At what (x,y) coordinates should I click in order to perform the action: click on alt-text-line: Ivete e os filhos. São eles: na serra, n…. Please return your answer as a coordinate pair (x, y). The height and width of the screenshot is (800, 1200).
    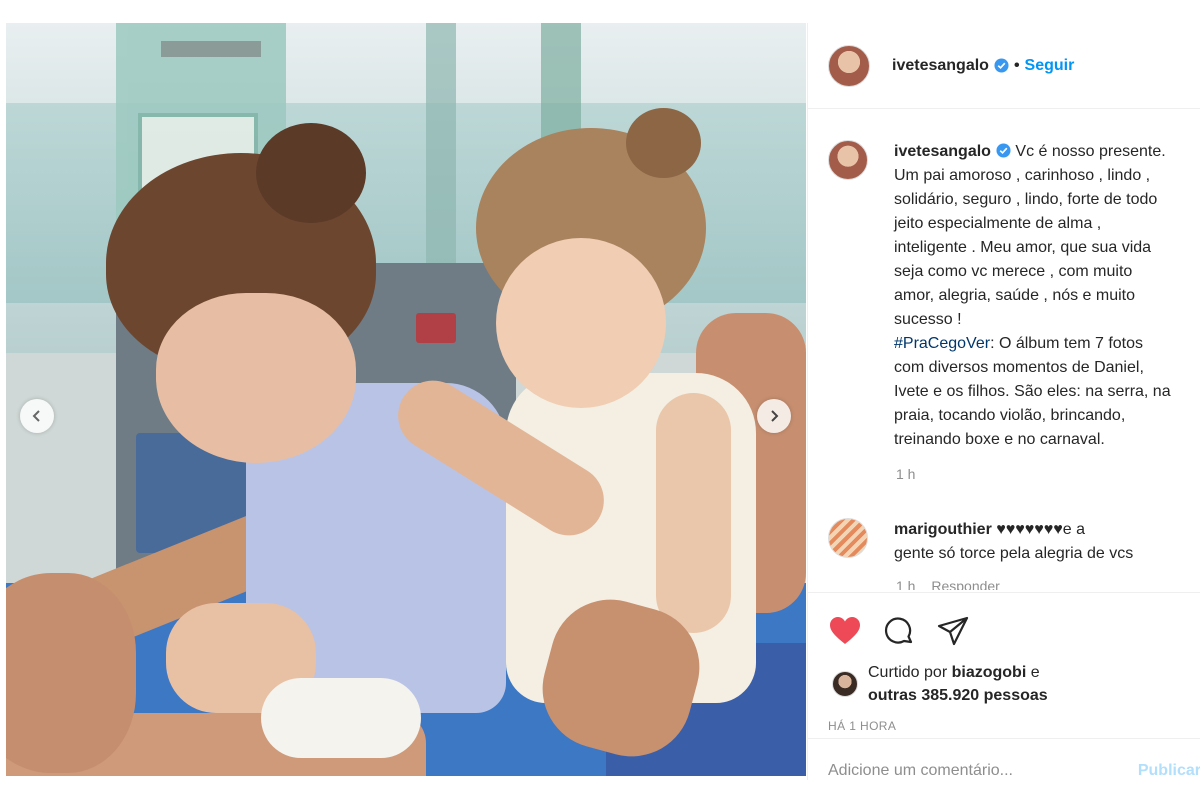
    Looking at the image, I should click on (1032, 391).